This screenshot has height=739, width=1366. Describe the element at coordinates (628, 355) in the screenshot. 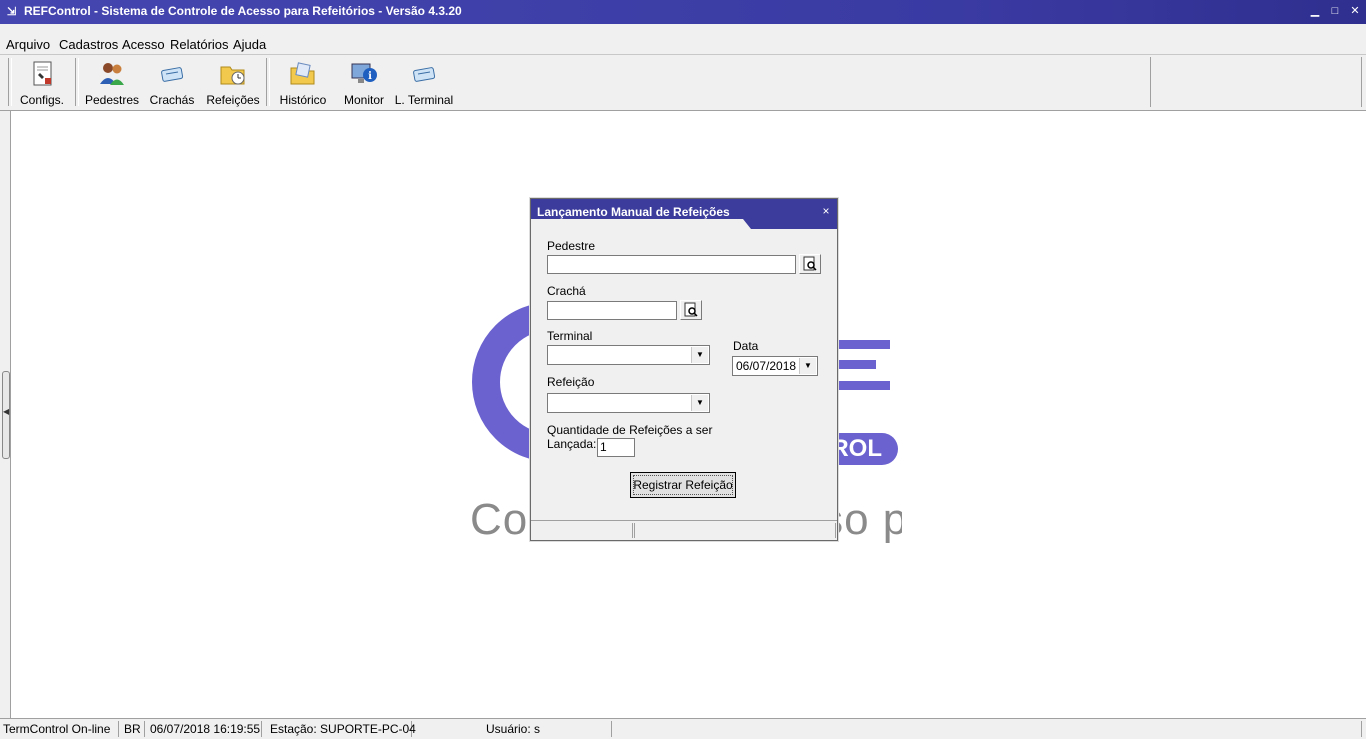

I see `terminal-select: ▼` at that location.